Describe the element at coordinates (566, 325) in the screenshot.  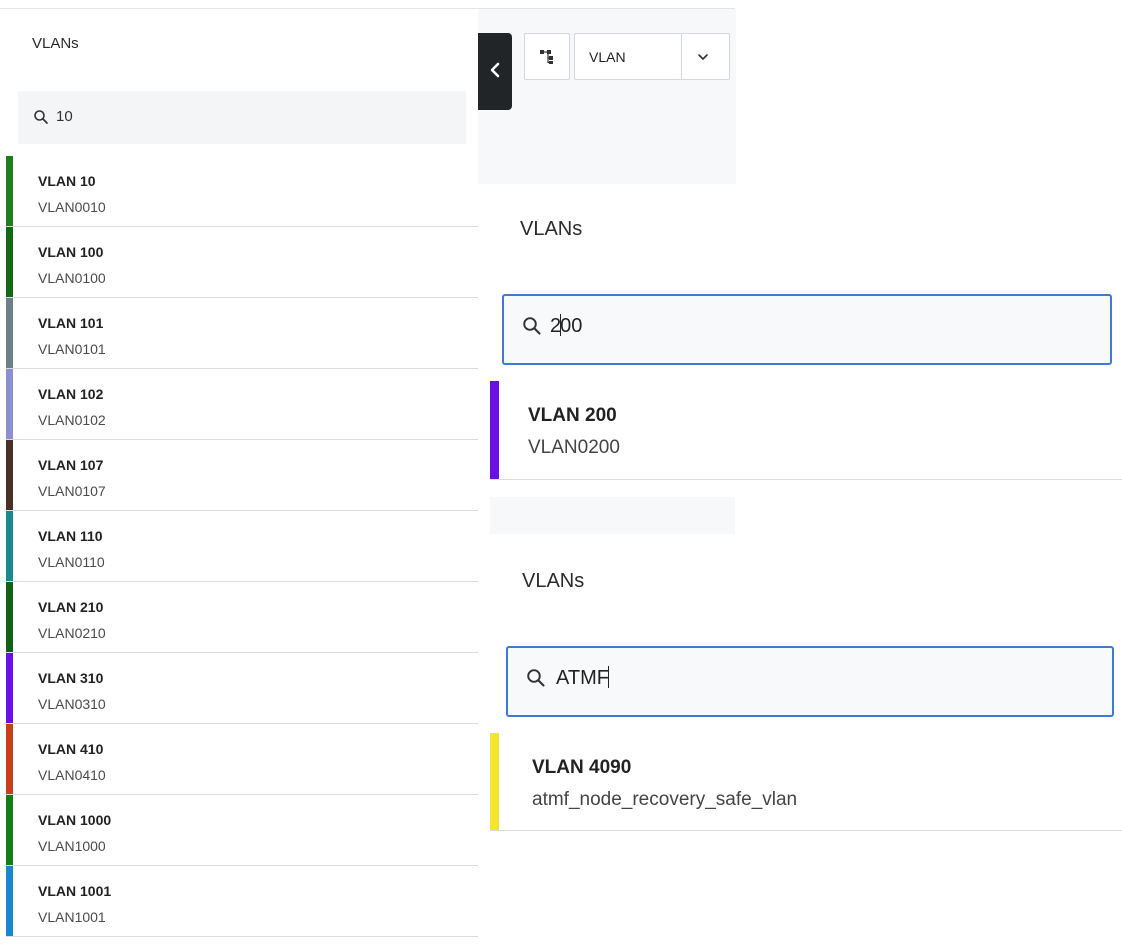
I see `search-value: 200` at that location.